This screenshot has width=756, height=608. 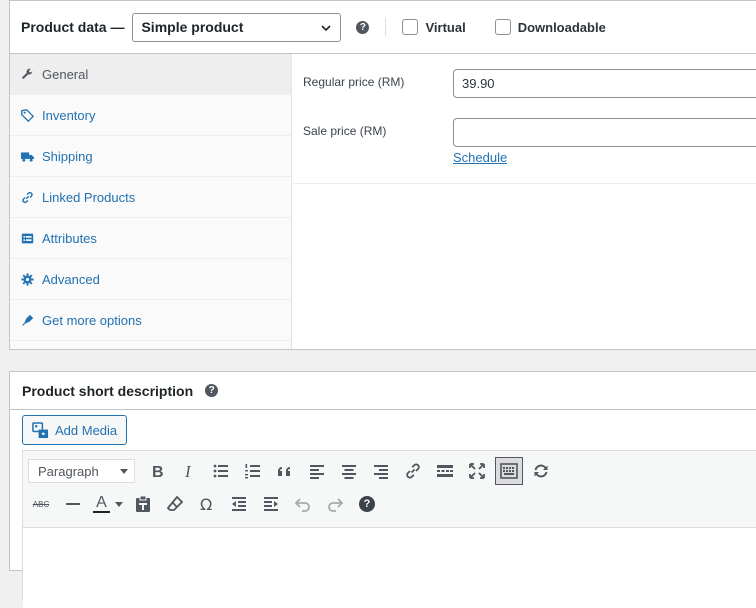 What do you see at coordinates (92, 320) in the screenshot?
I see `tab-label: Get more options` at bounding box center [92, 320].